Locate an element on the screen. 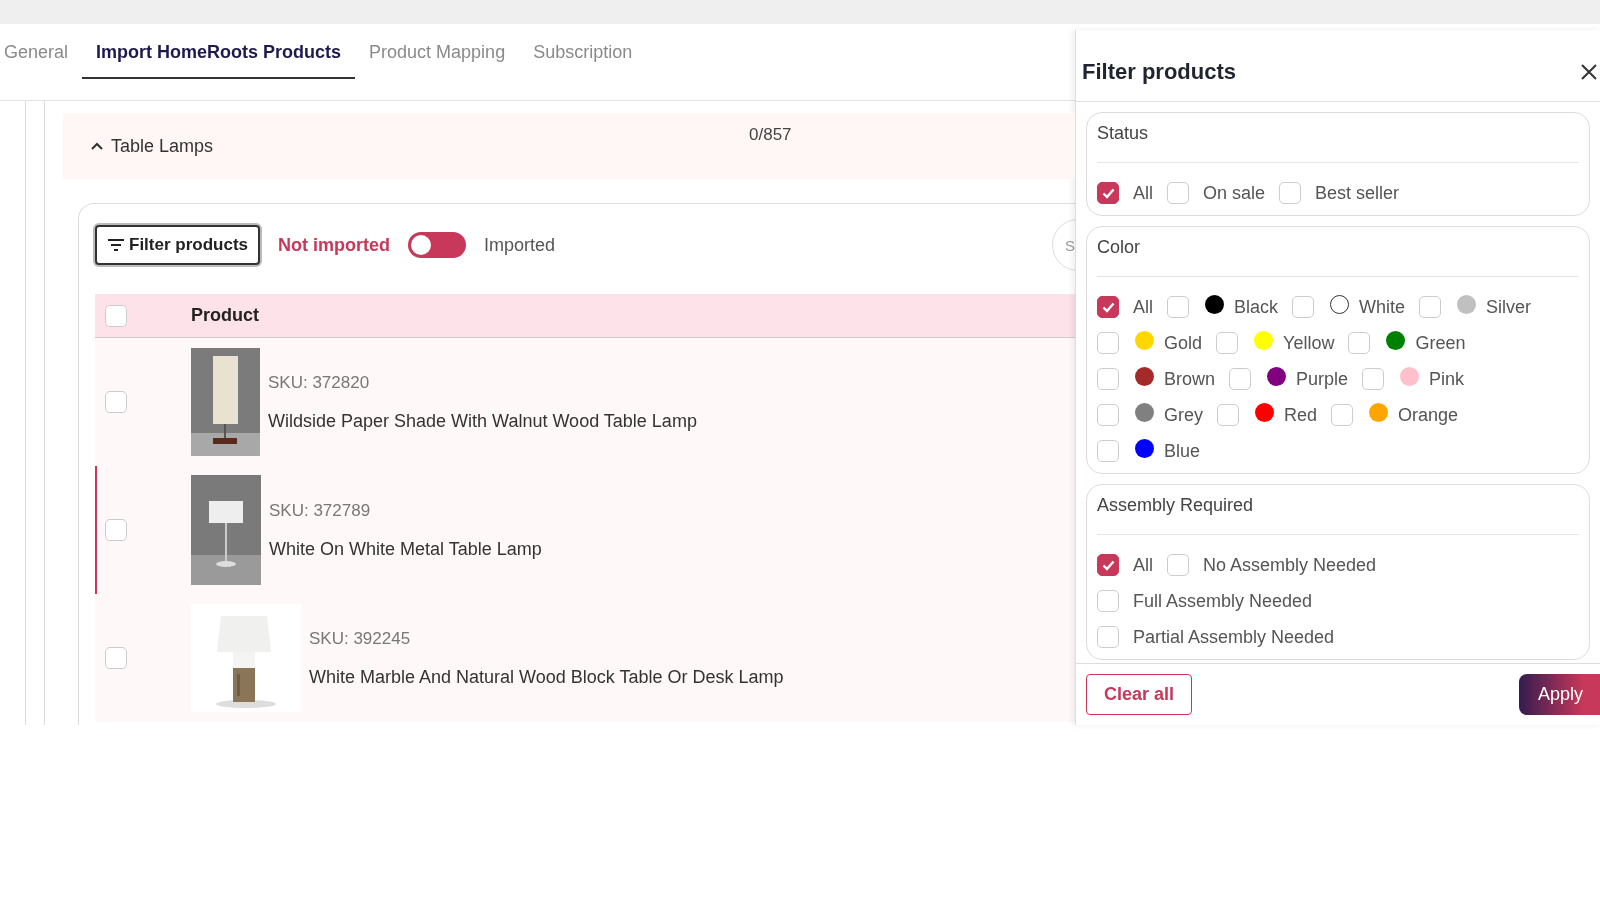 This screenshot has width=1600, height=900. group-title: Status is located at coordinates (1338, 138).